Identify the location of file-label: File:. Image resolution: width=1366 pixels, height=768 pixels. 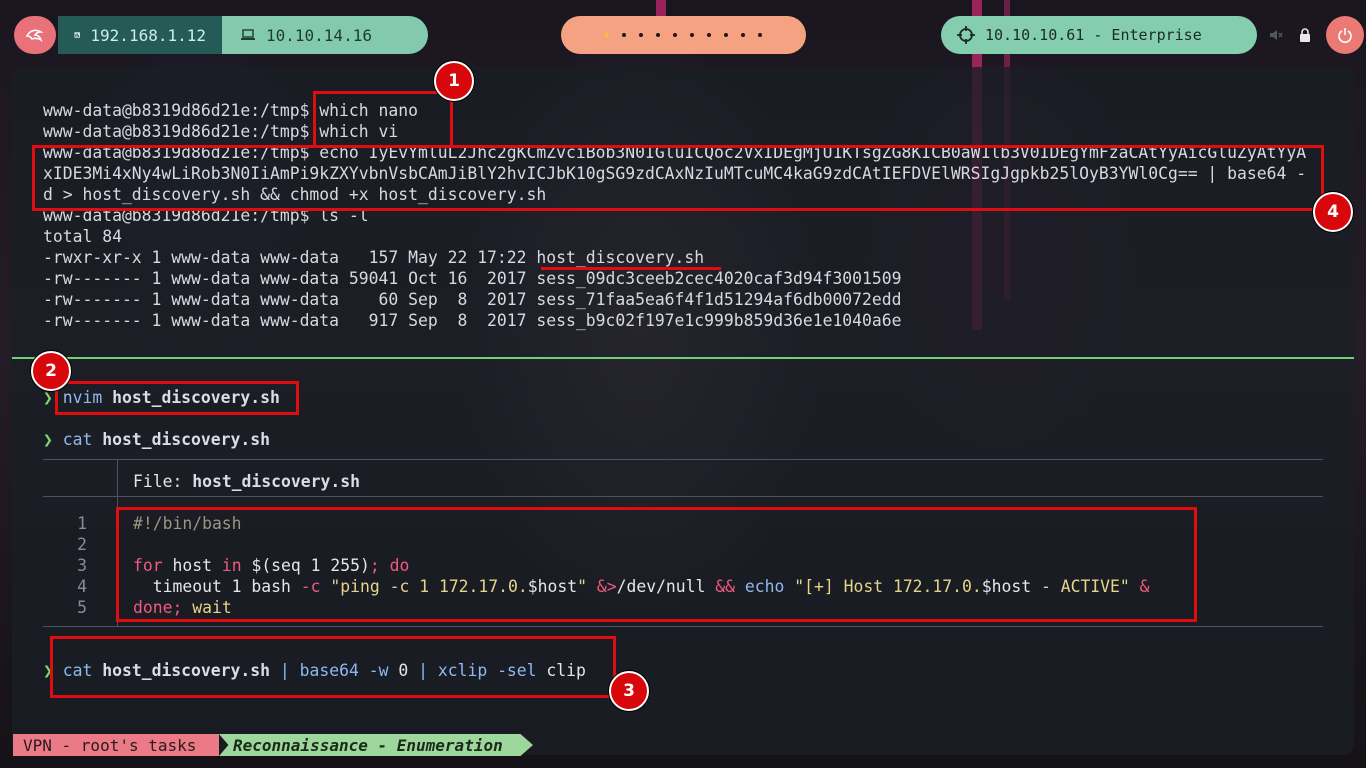
(163, 481).